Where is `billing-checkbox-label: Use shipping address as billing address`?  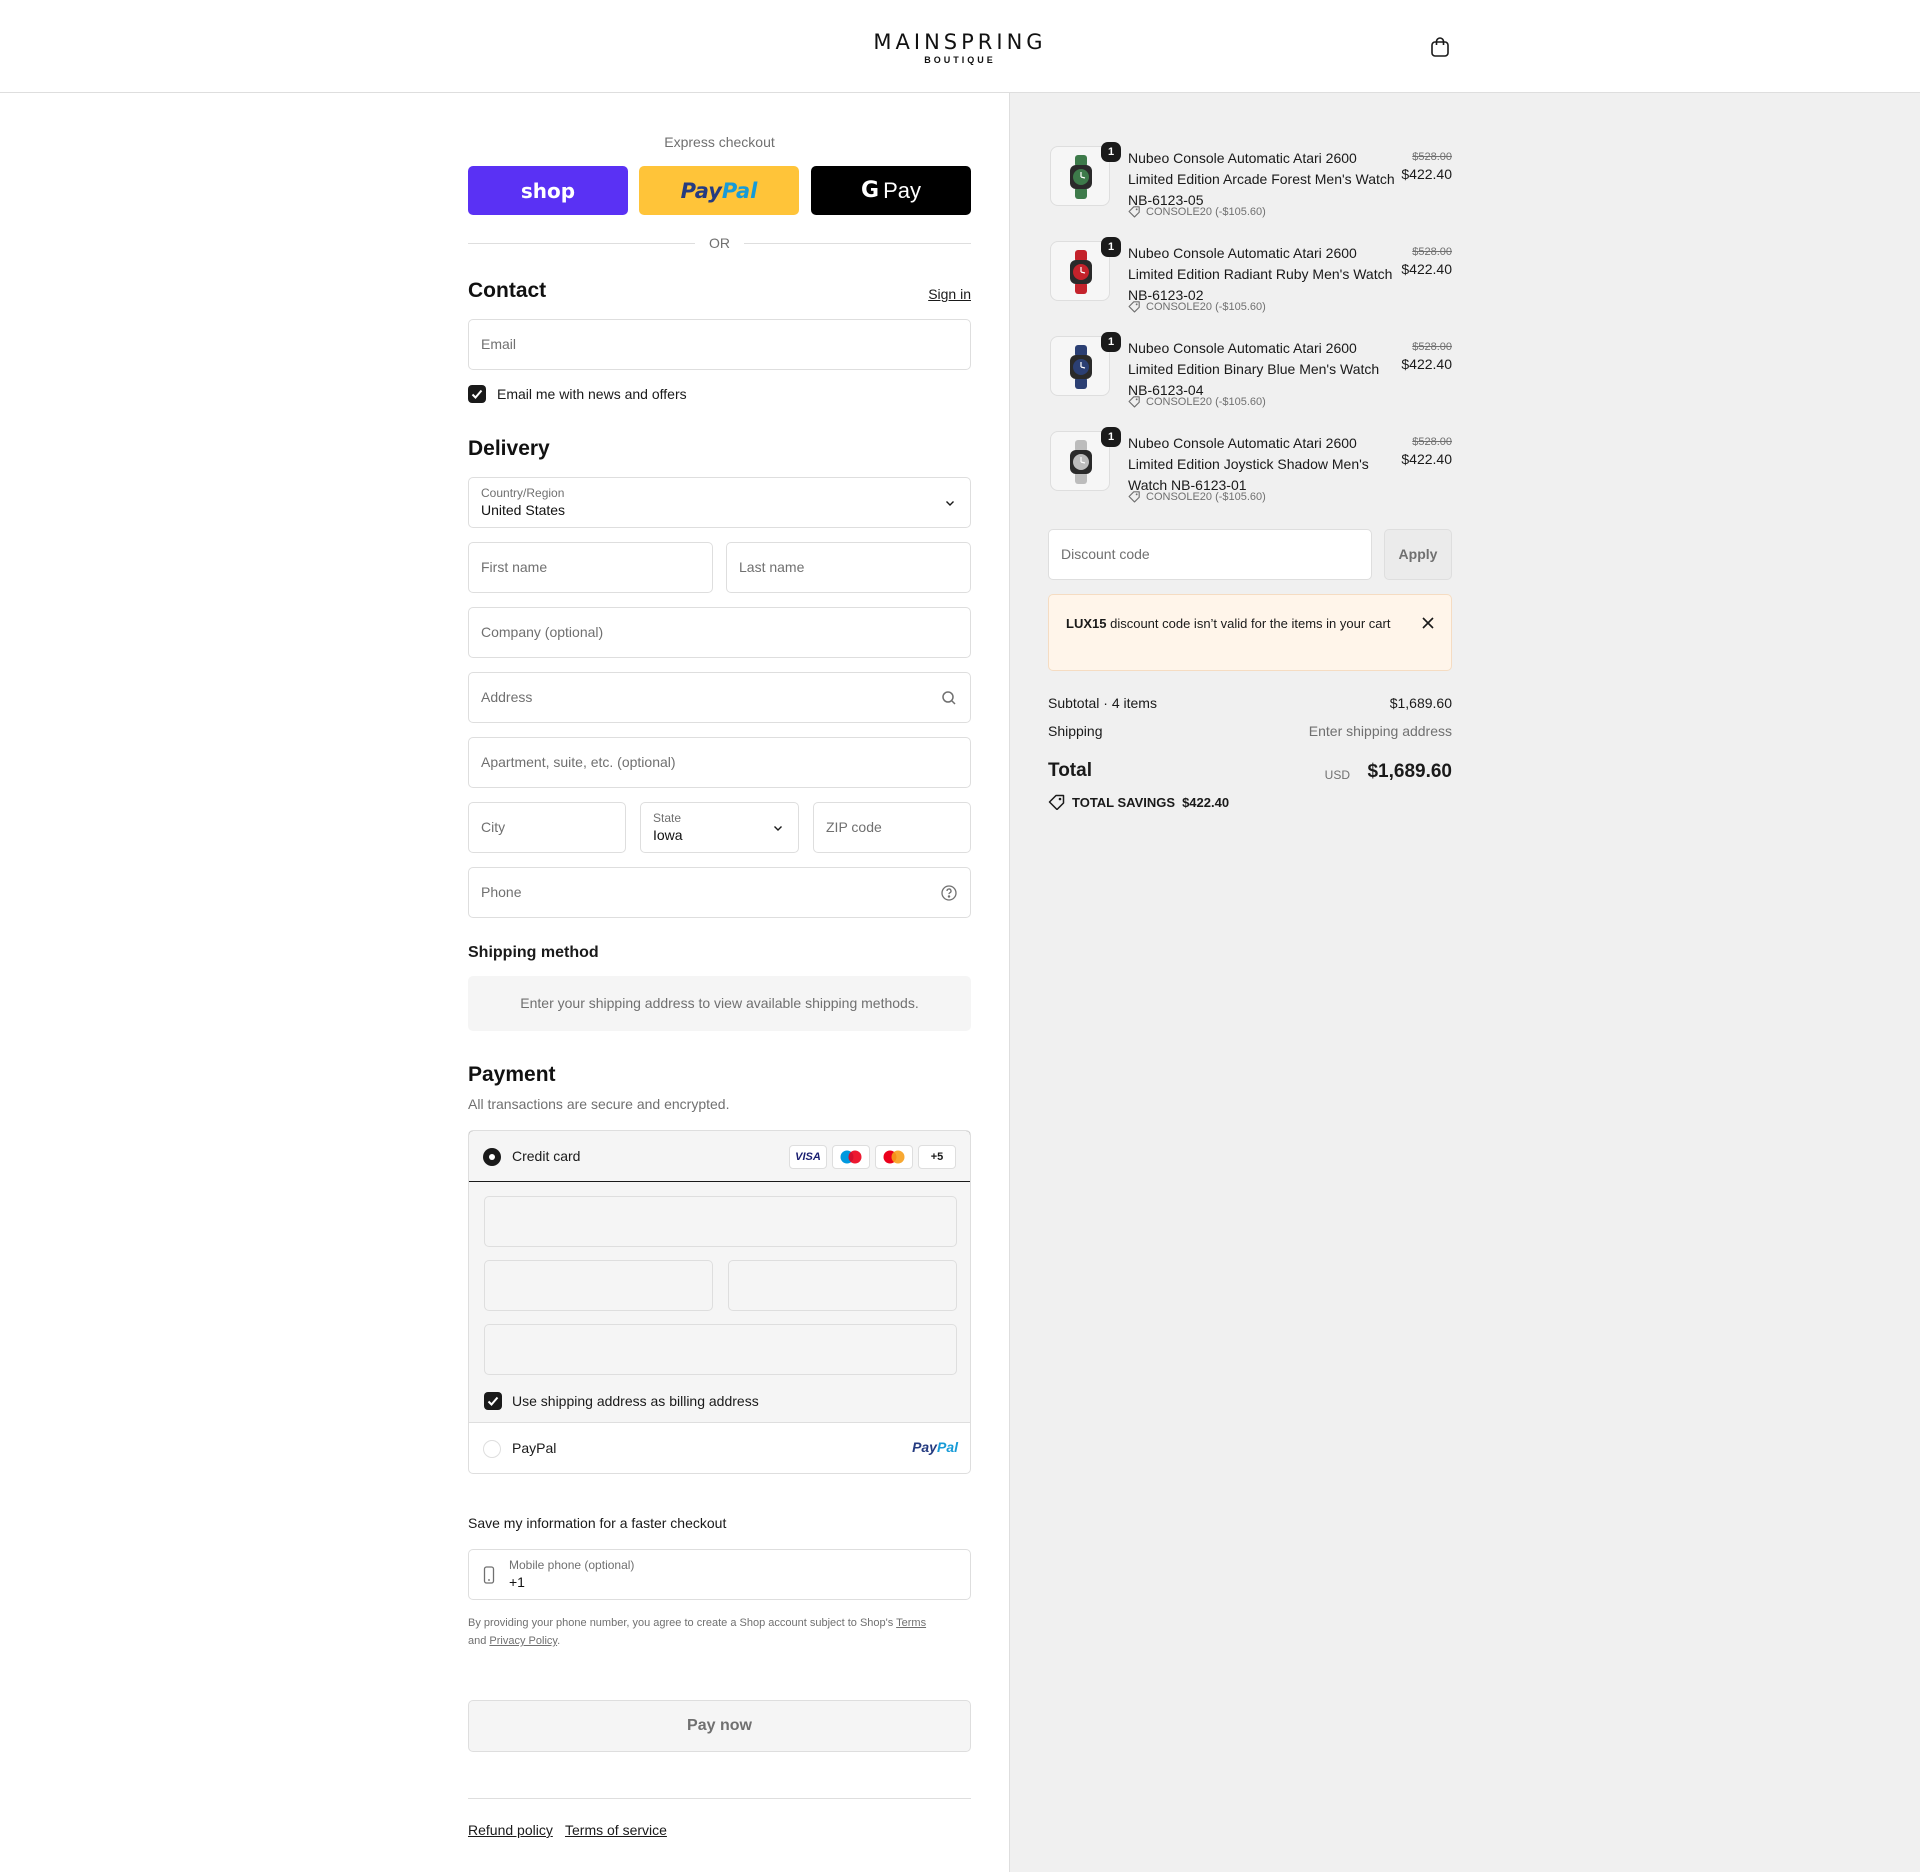 billing-checkbox-label: Use shipping address as billing address is located at coordinates (635, 1401).